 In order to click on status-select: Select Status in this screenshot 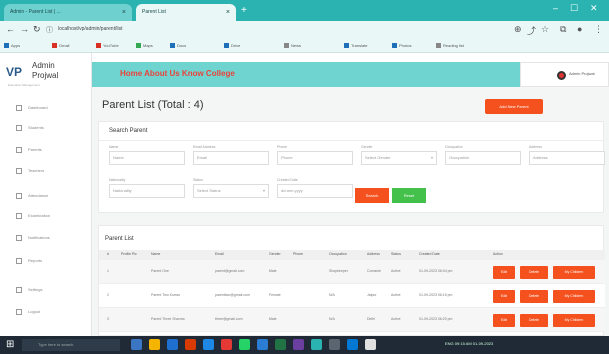, I will do `click(231, 191)`.